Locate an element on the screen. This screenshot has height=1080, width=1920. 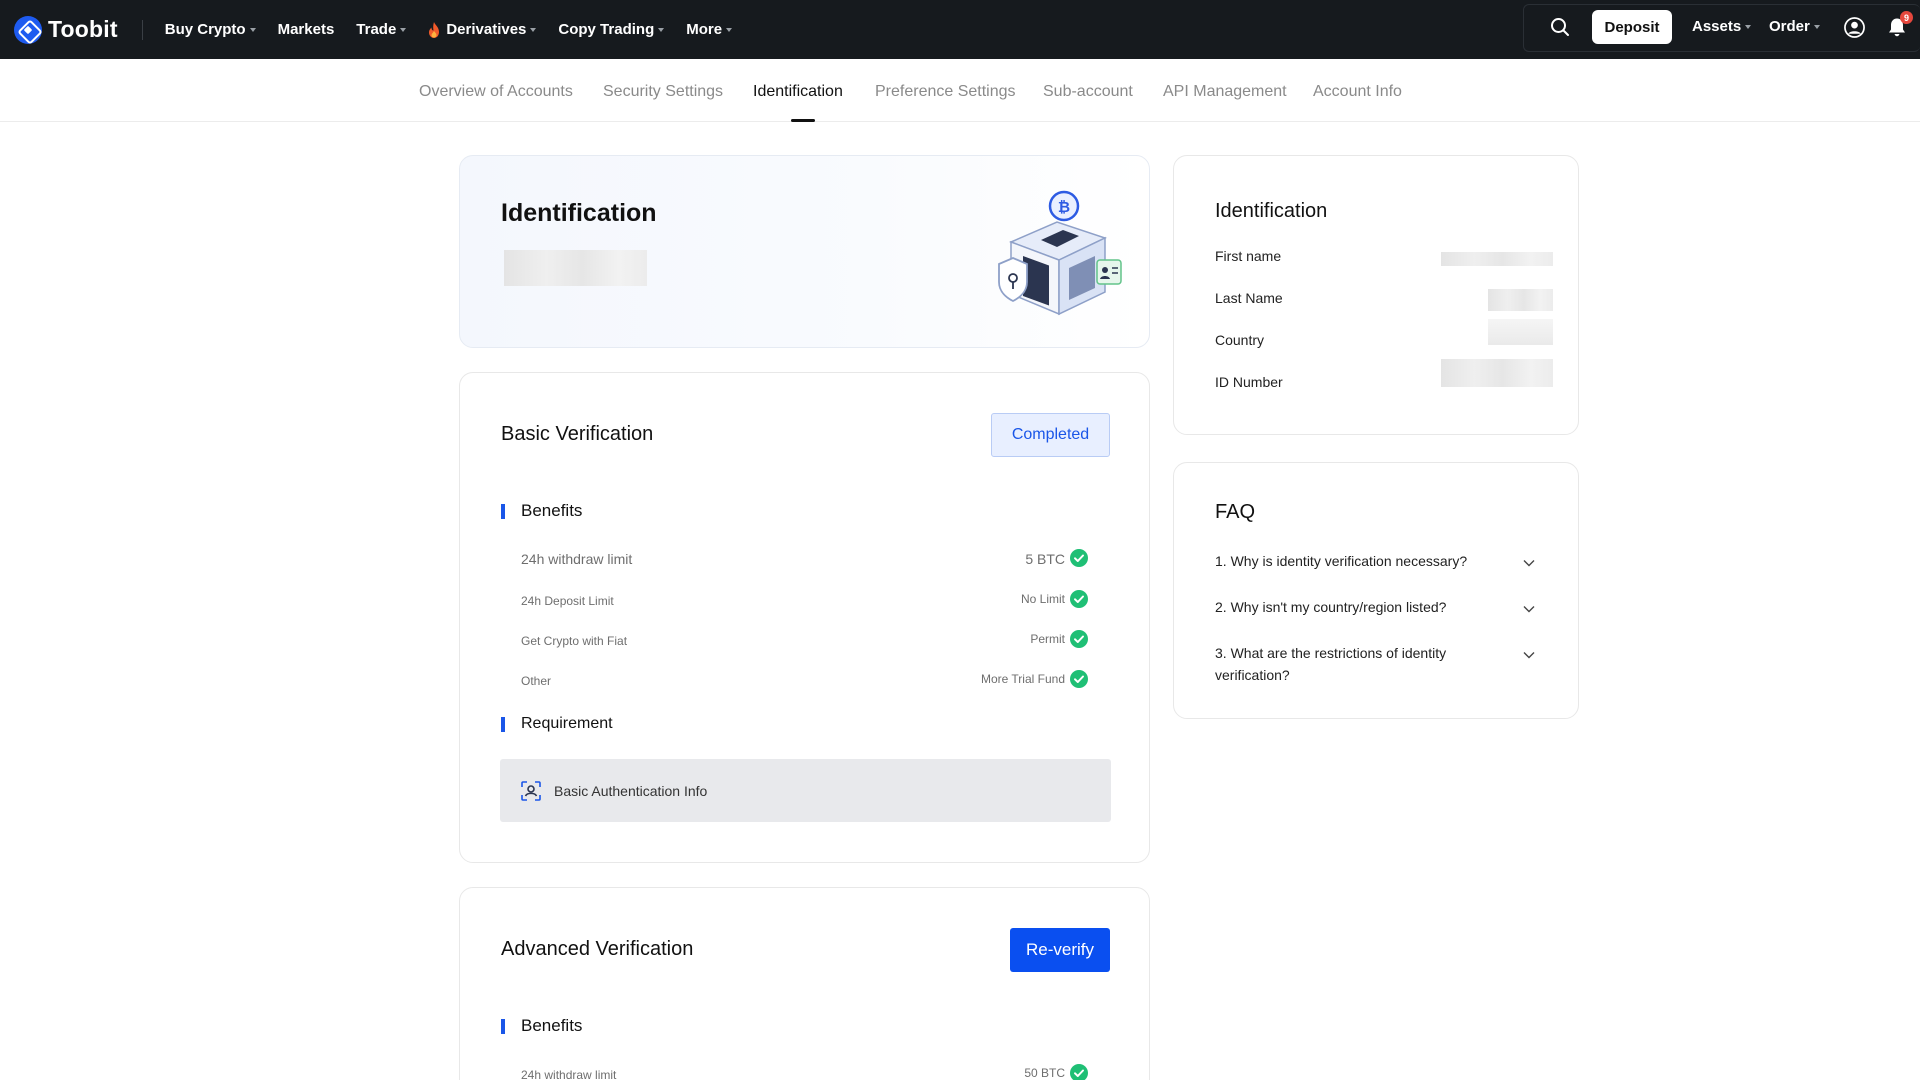
nav-copy-trading: Copy Trading is located at coordinates (611, 29).